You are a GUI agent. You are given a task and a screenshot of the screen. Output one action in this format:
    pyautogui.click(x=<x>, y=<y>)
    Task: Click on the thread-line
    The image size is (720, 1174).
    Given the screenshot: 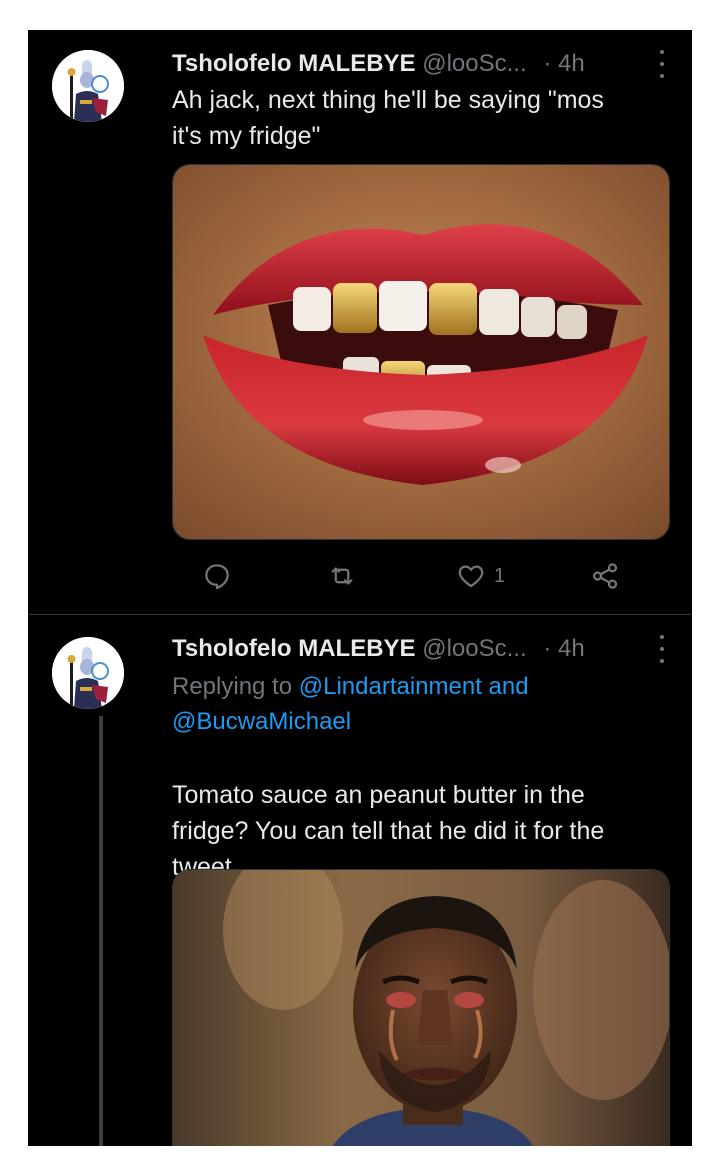 What is the action you would take?
    pyautogui.click(x=101, y=931)
    